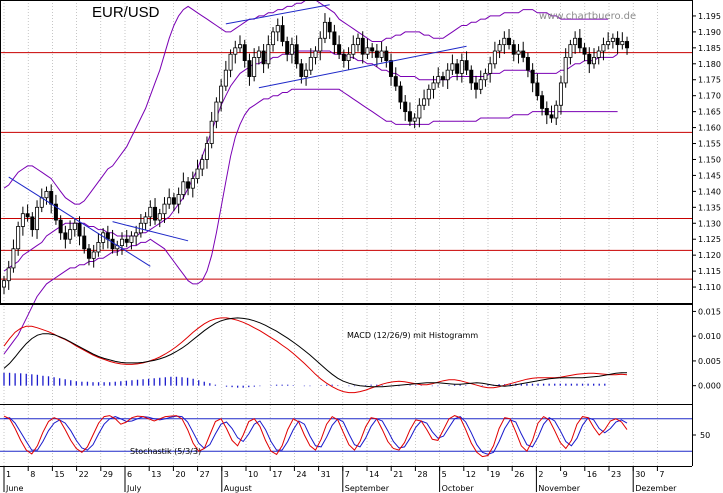 This screenshot has width=723, height=493. What do you see at coordinates (301, 474) in the screenshot?
I see `x-tick-label: 24` at bounding box center [301, 474].